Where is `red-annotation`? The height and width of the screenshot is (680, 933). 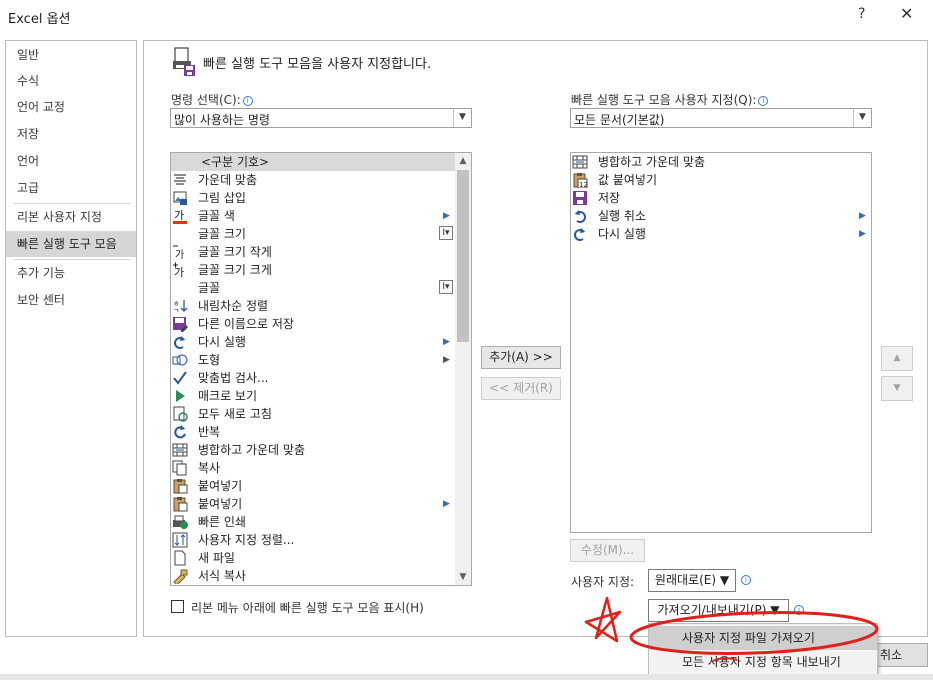 red-annotation is located at coordinates (731, 629).